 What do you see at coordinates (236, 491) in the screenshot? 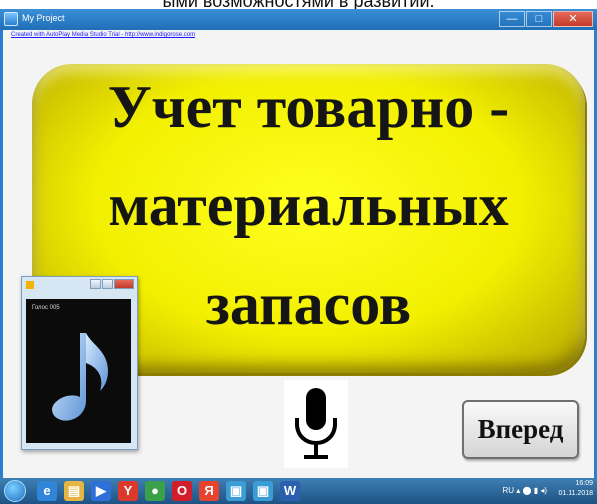
I see `taskbar-app-autoplay-app: ▣` at bounding box center [236, 491].